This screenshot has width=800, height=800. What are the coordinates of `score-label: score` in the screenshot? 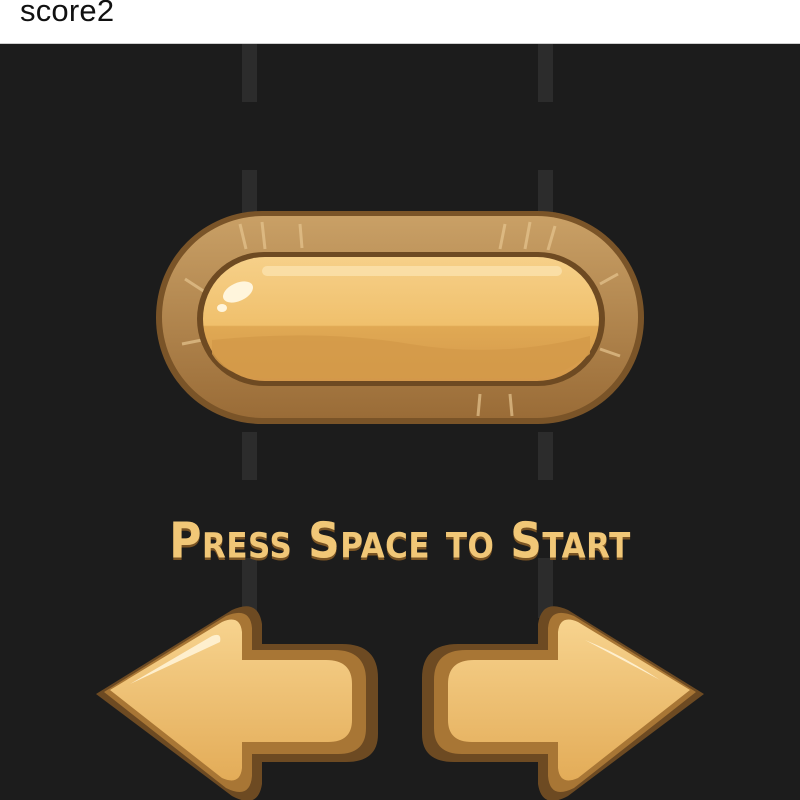 It's located at (58, 14).